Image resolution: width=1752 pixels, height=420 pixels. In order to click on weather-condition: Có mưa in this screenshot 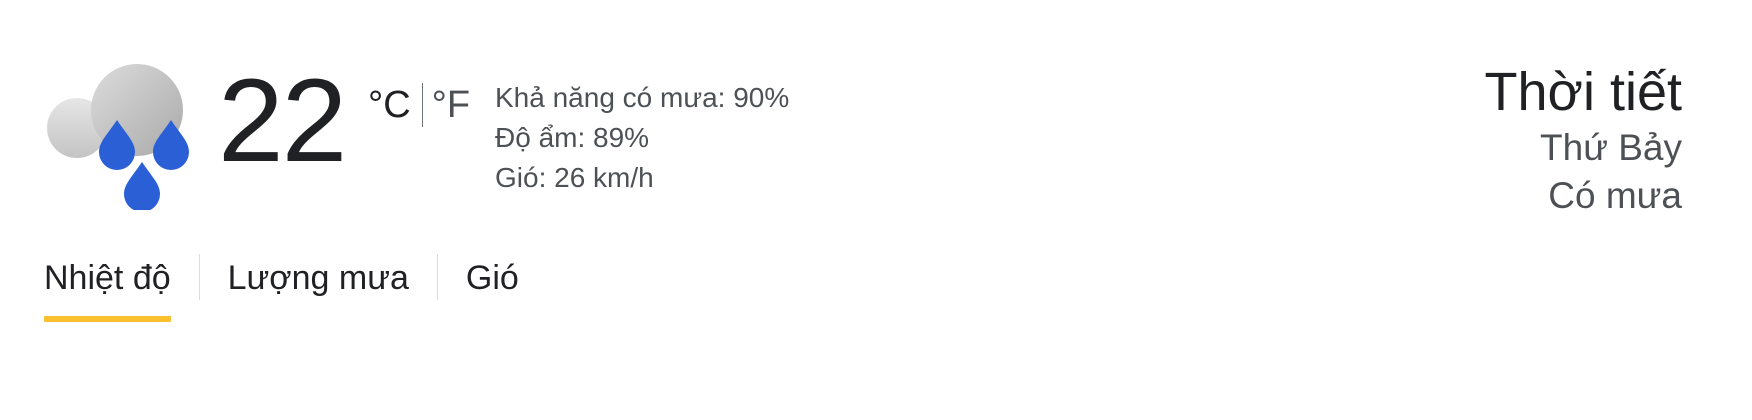, I will do `click(1615, 195)`.